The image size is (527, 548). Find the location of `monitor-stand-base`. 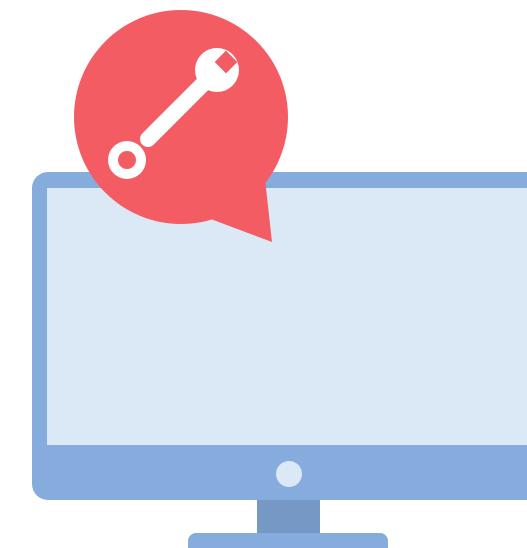

monitor-stand-base is located at coordinates (288, 540).